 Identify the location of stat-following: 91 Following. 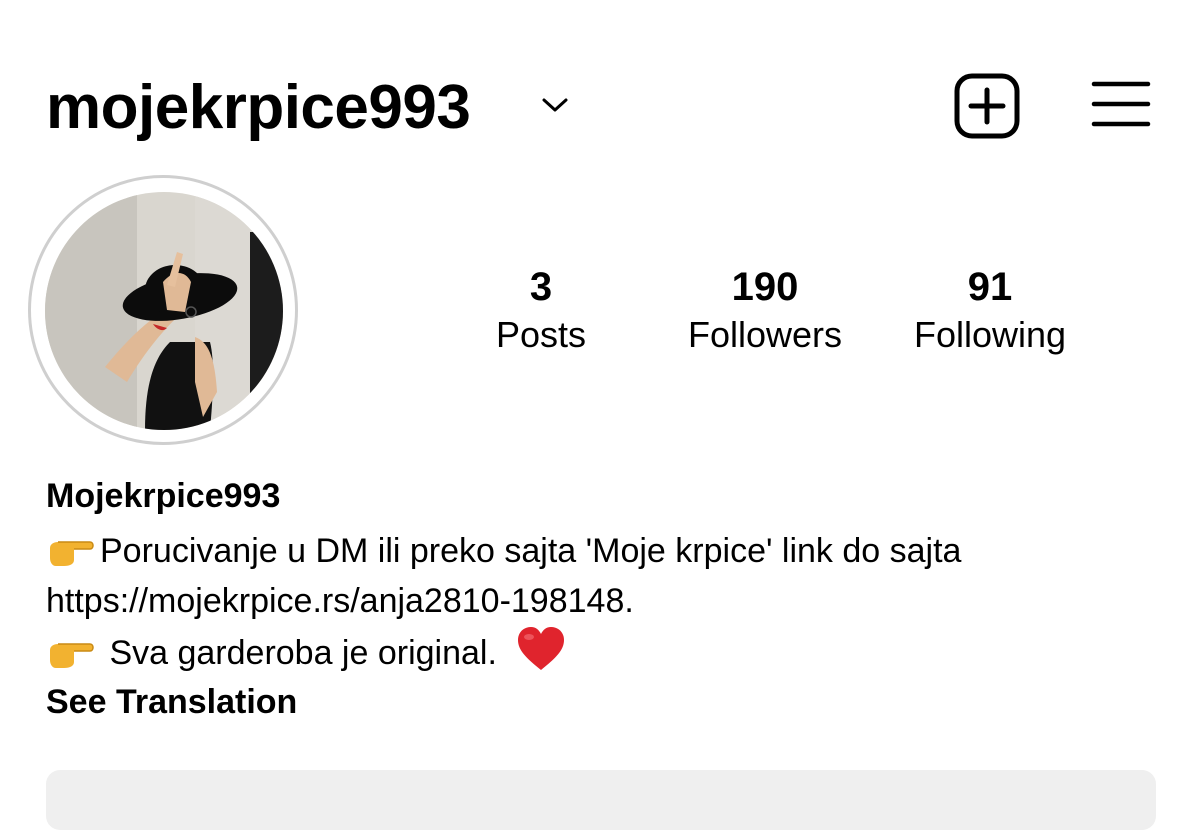
(990, 310).